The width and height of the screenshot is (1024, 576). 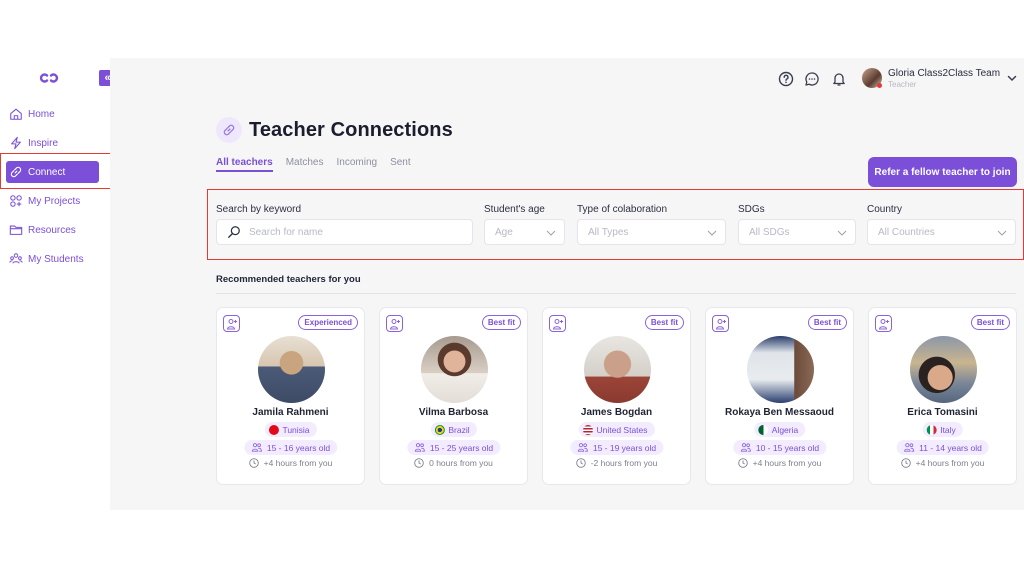 What do you see at coordinates (942, 412) in the screenshot?
I see `teacher-name: Erica Tomasini` at bounding box center [942, 412].